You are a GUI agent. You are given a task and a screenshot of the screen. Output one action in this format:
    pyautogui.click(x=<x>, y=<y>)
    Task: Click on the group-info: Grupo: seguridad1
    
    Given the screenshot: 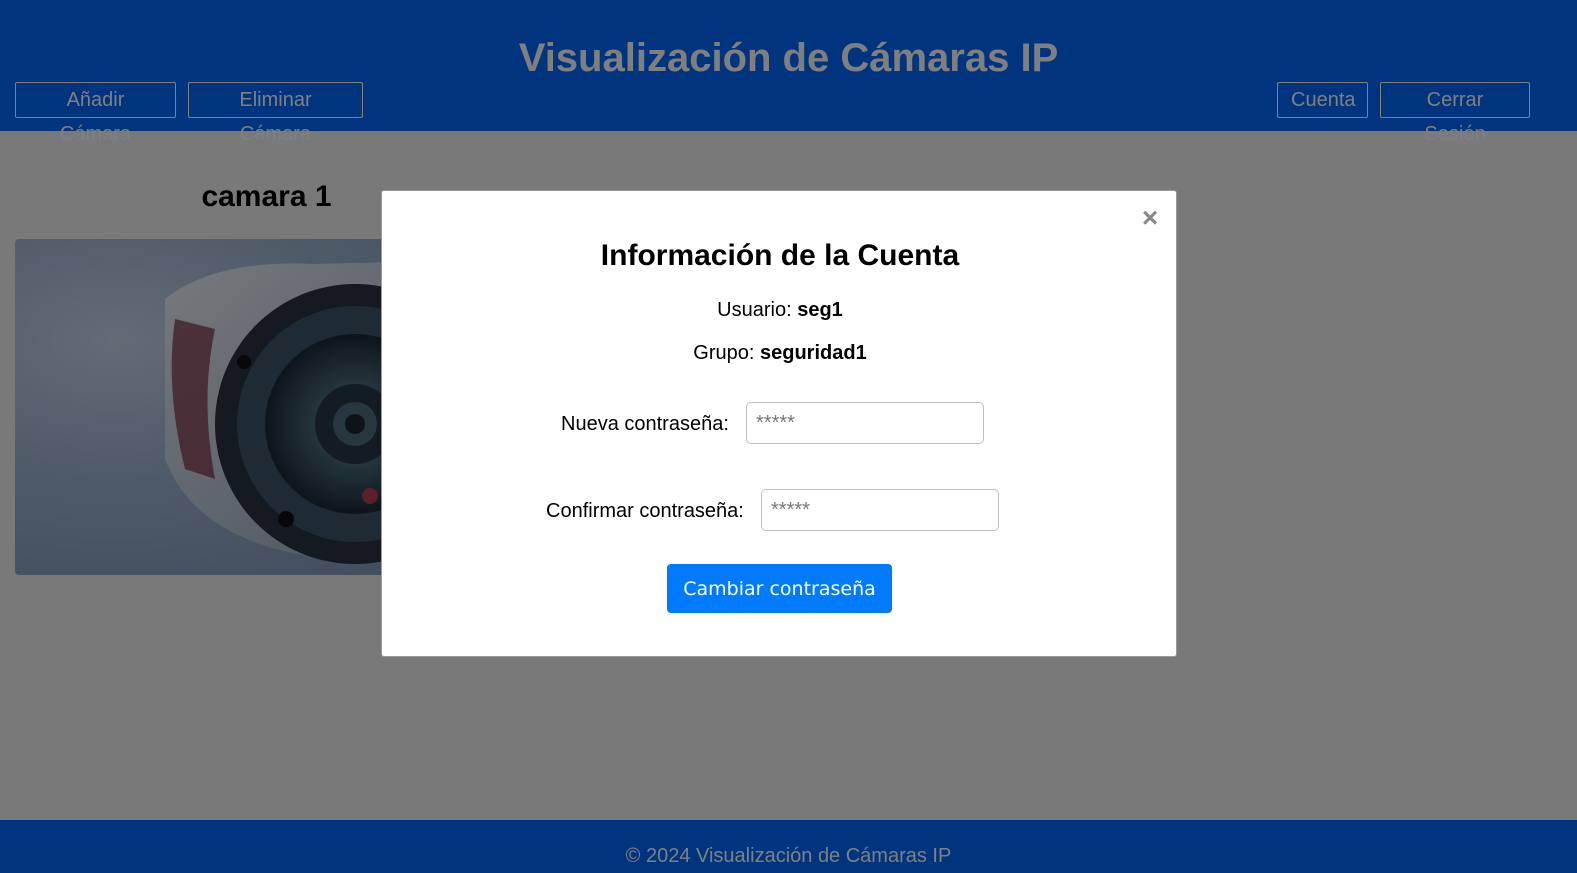 What is the action you would take?
    pyautogui.click(x=780, y=353)
    